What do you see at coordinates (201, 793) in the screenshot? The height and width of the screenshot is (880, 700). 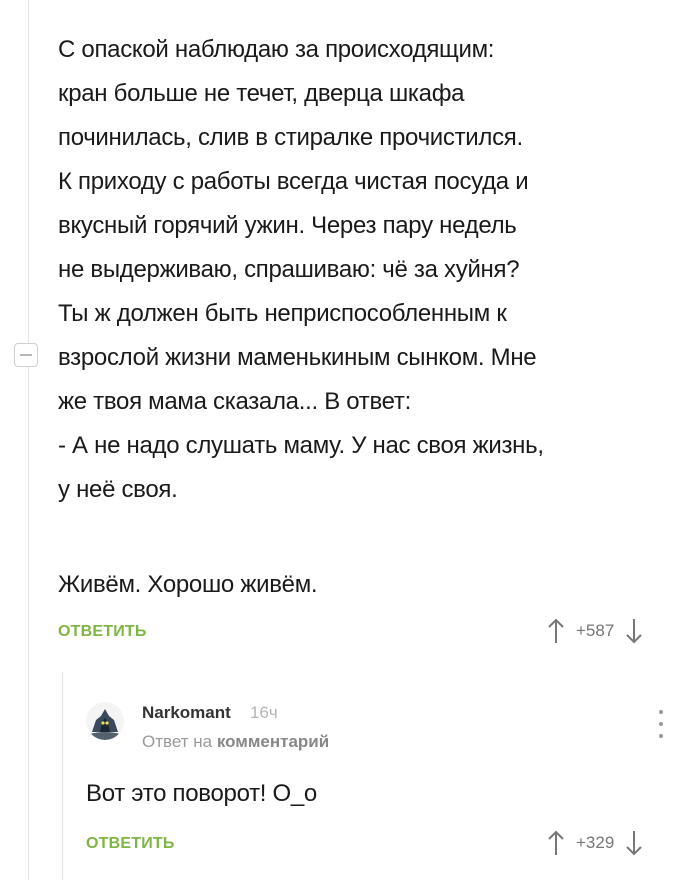 I see `reply-body: Вот это поворот! О_о` at bounding box center [201, 793].